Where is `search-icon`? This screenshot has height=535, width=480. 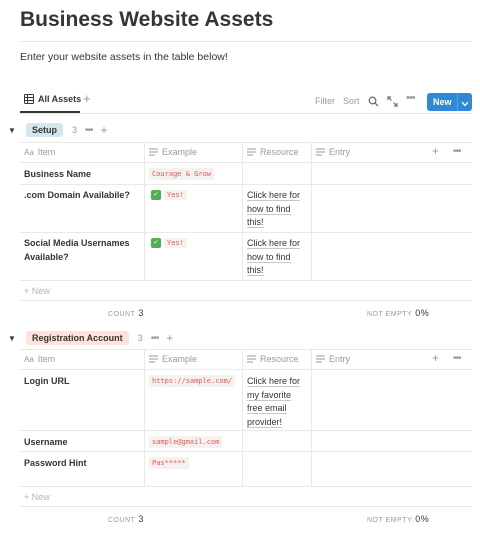 search-icon is located at coordinates (373, 103).